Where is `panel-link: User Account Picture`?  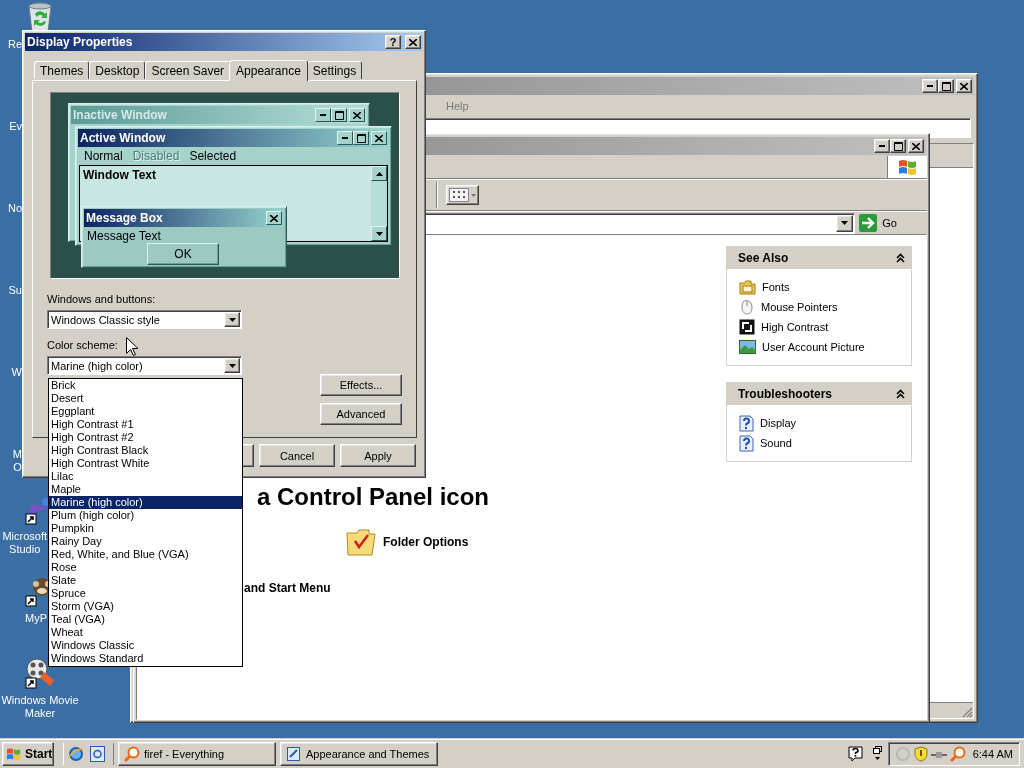 panel-link: User Account Picture is located at coordinates (819, 347).